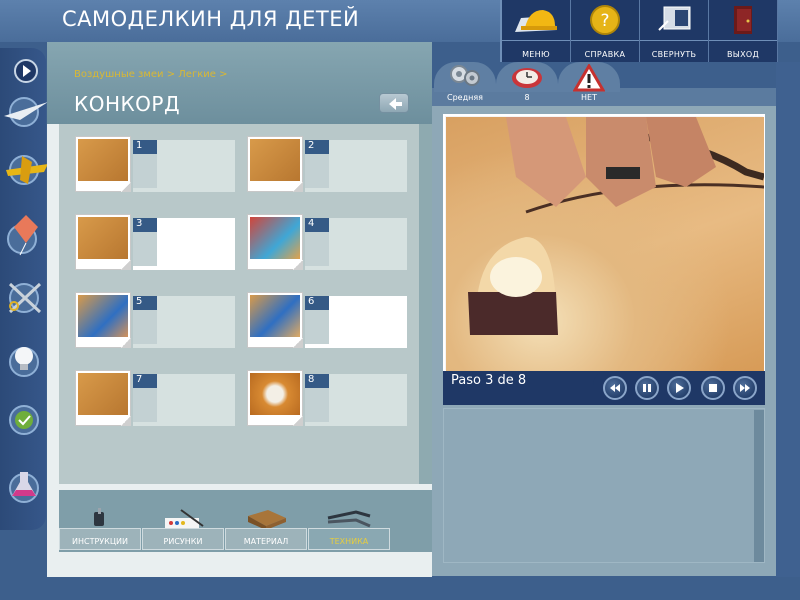 The height and width of the screenshot is (600, 800). I want to click on step-item-8: 8, so click(327, 401).